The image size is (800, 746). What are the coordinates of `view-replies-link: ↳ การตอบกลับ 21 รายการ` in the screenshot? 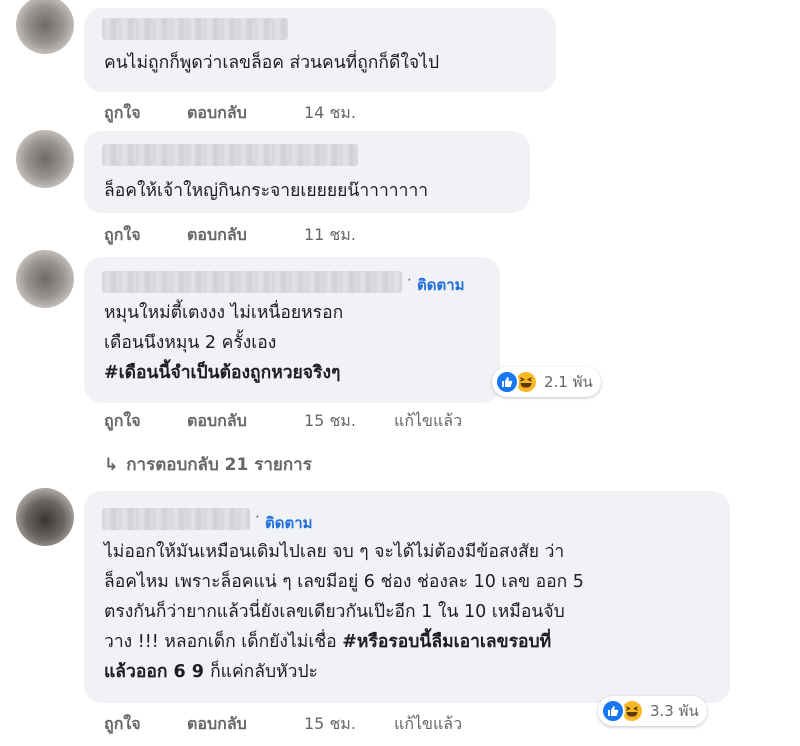 It's located at (208, 464).